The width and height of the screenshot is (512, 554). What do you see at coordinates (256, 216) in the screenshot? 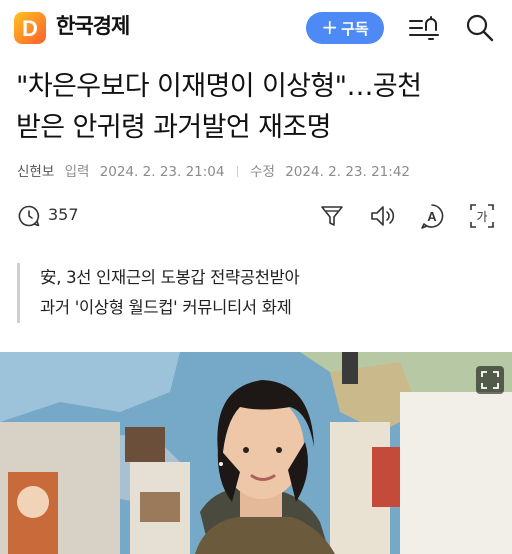
I see `article-toolbar: 357 A 가` at bounding box center [256, 216].